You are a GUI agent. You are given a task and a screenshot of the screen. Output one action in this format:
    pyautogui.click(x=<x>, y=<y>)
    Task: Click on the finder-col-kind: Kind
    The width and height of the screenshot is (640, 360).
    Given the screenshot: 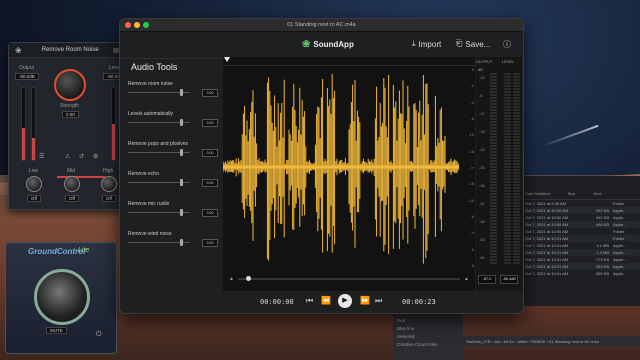 What is the action you would take?
    pyautogui.click(x=597, y=193)
    